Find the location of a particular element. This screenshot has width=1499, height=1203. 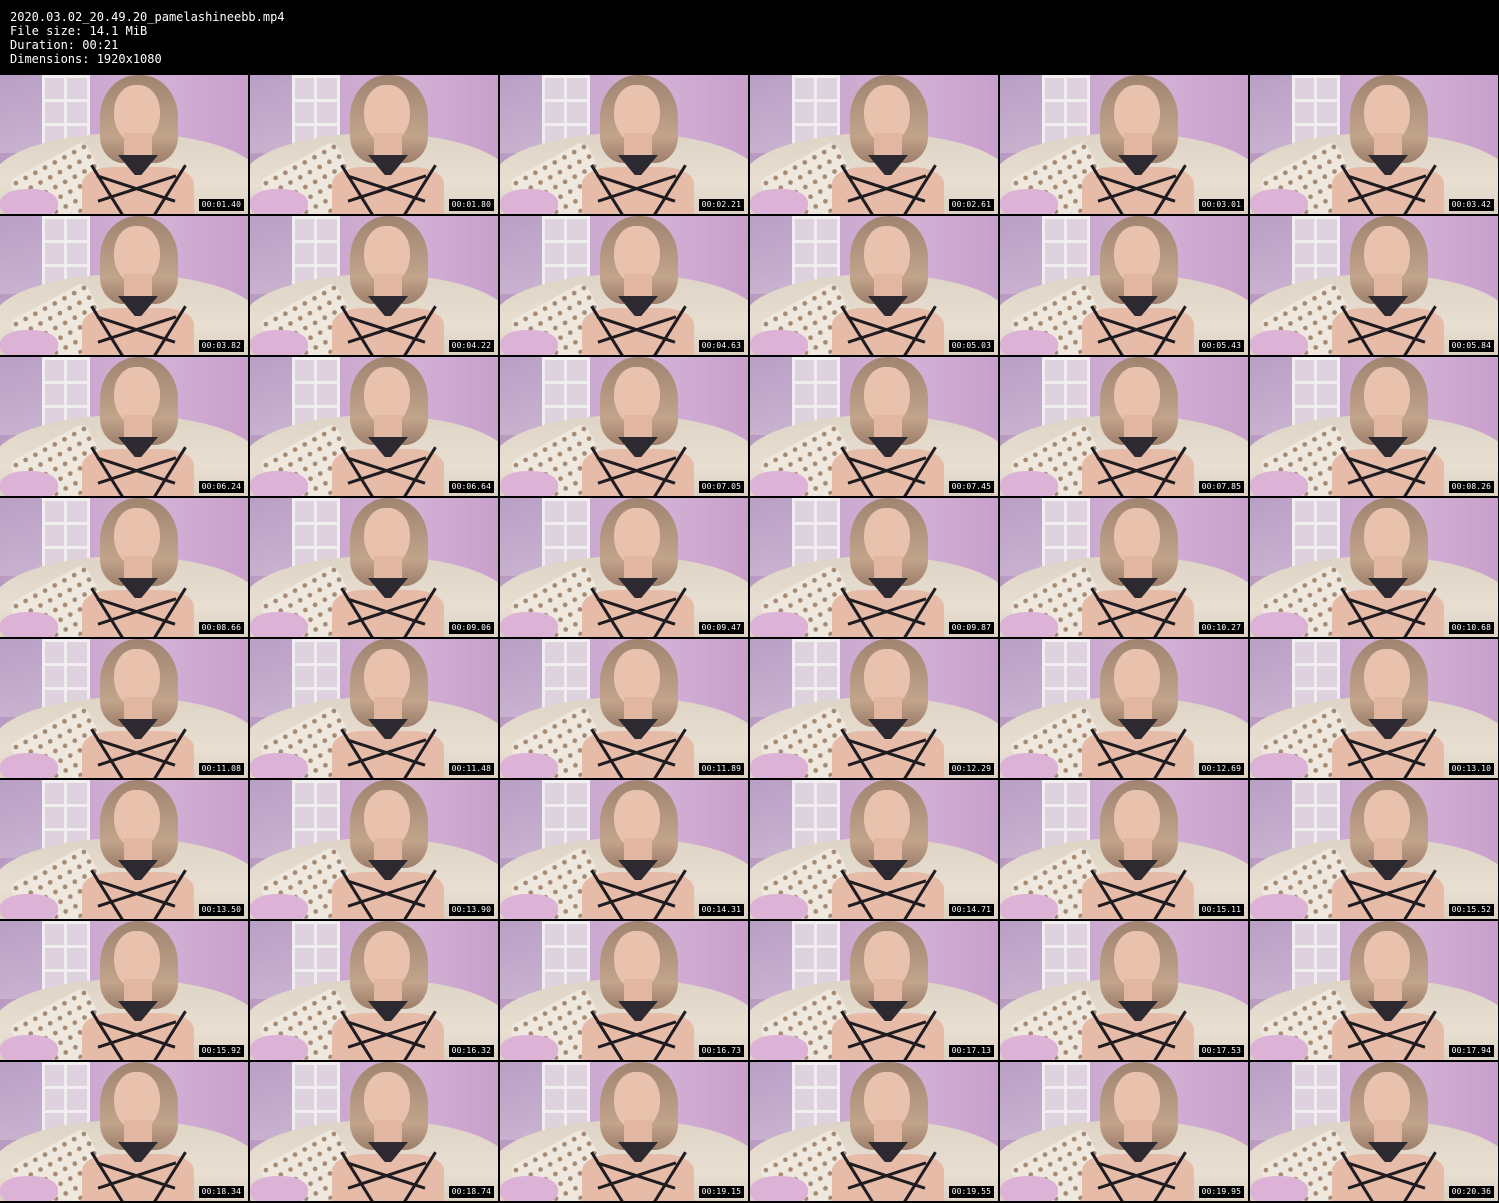

timestamp-label: 00:02.21 is located at coordinates (721, 205).